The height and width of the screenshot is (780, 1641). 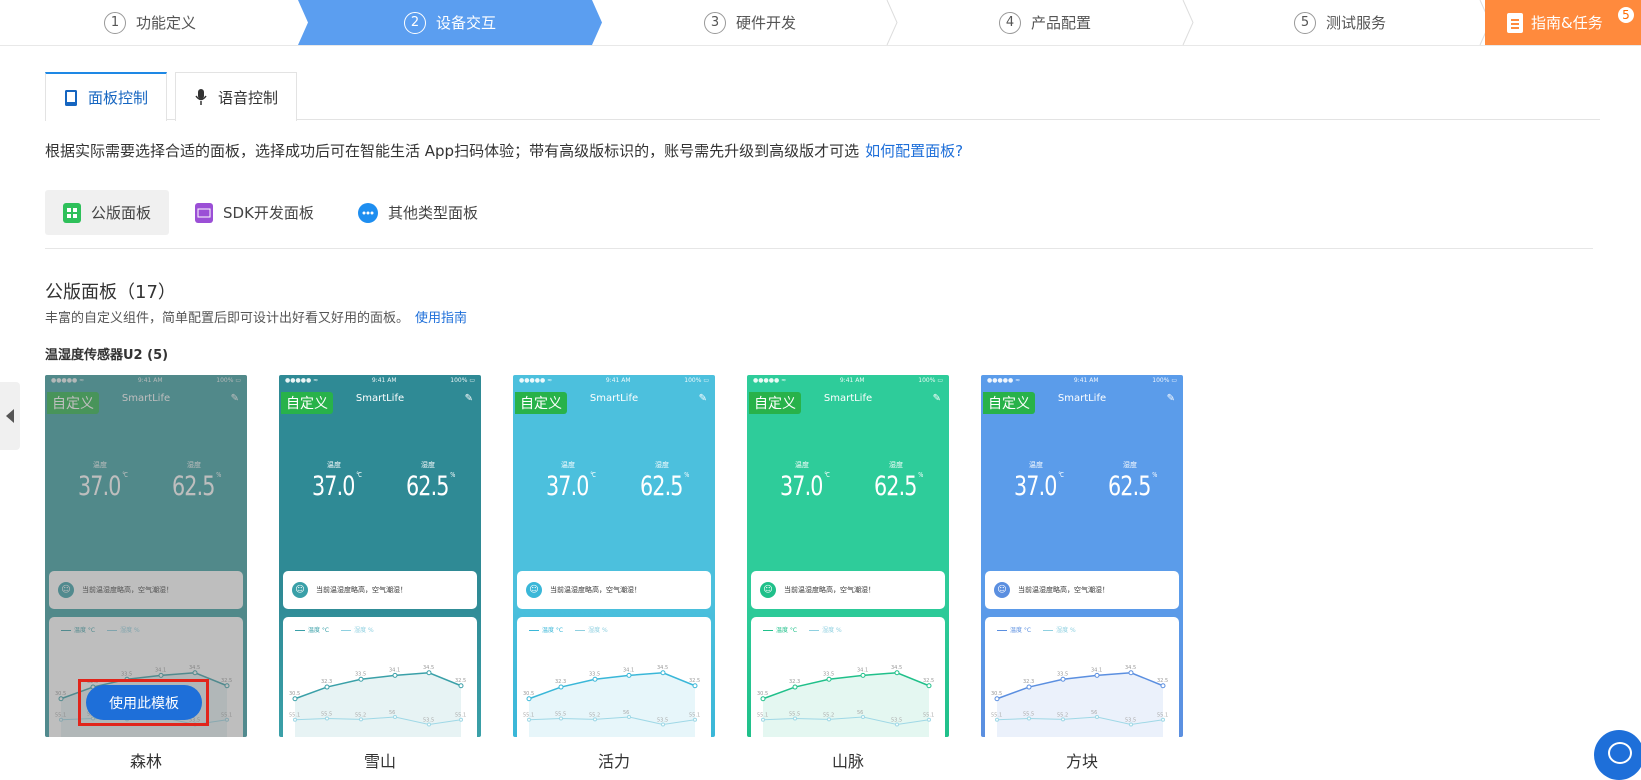 I want to click on chart-legend: 温度 °C 湿度 %, so click(x=334, y=629).